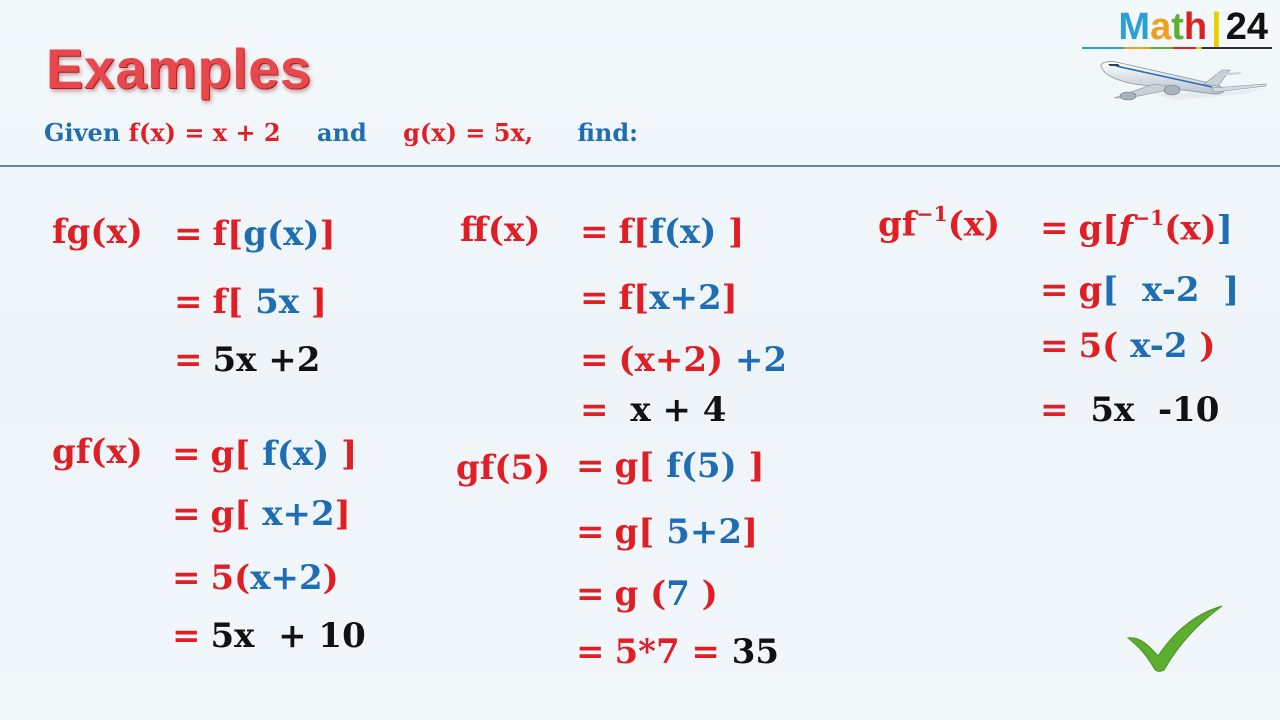  I want to click on logo-letter: M, so click(1134, 27).